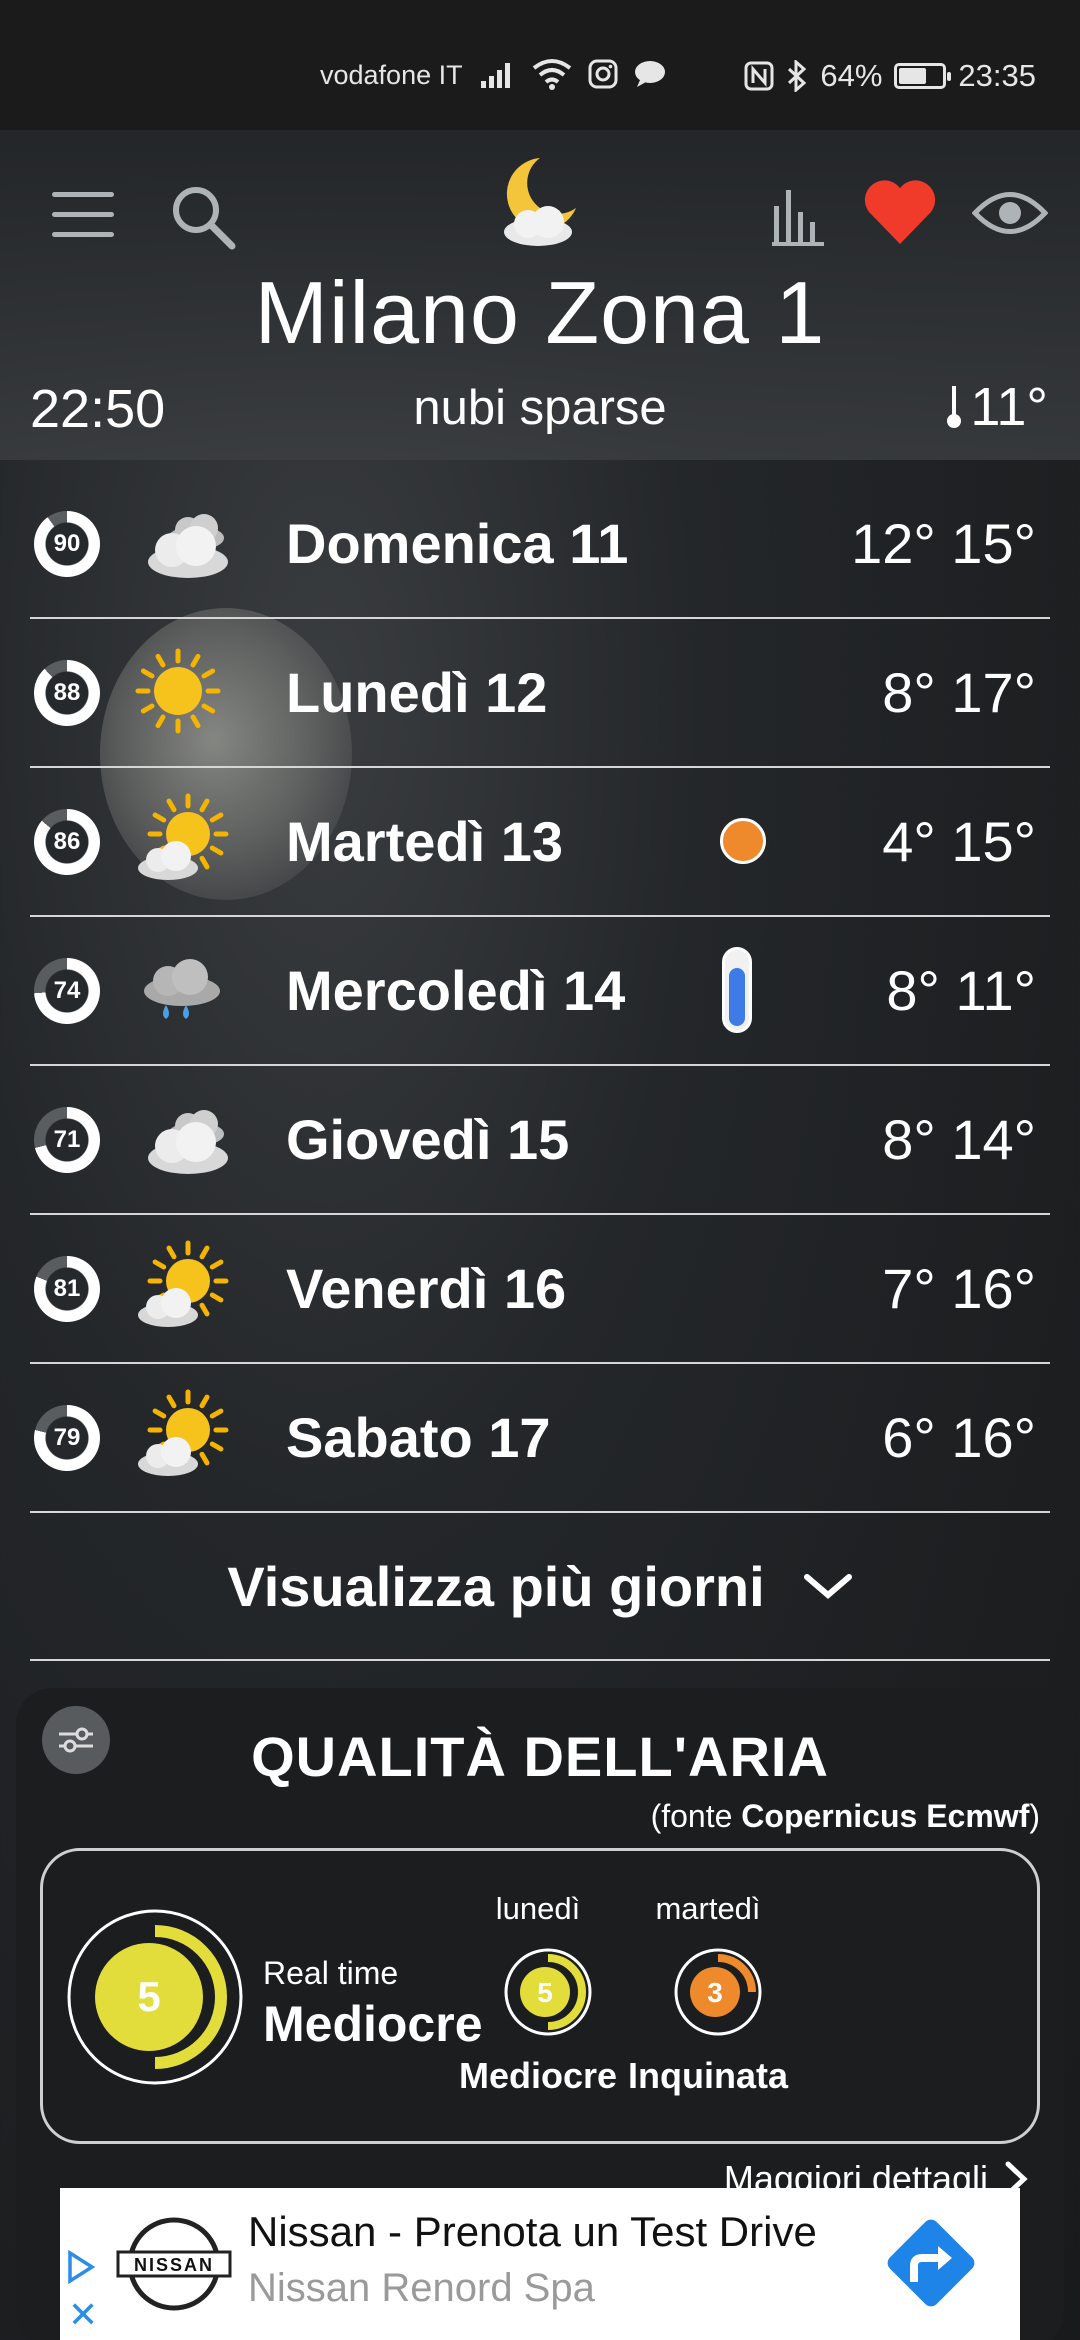  I want to click on forecast-row: 71 Giovedì 15 8° 14°, so click(540, 1140).